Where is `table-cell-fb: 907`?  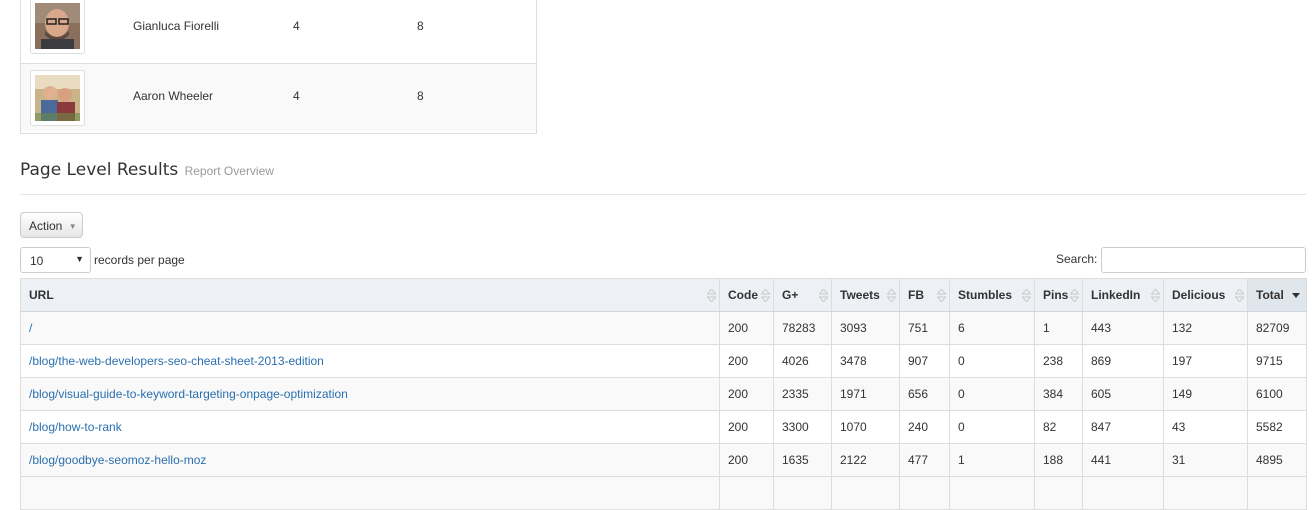
table-cell-fb: 907 is located at coordinates (924, 361).